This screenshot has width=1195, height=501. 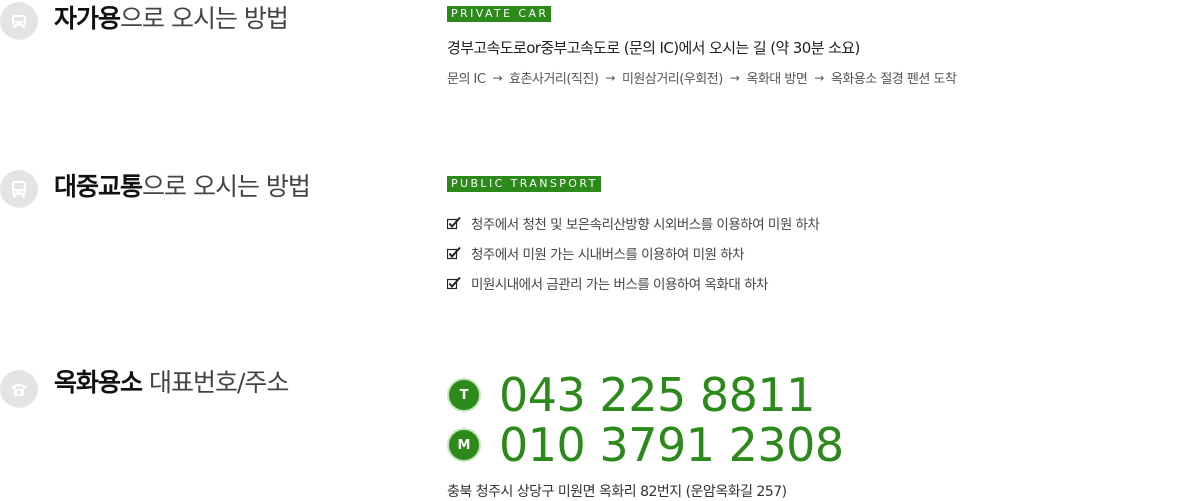 I want to click on phone-number: 043 225 8811, so click(x=657, y=395).